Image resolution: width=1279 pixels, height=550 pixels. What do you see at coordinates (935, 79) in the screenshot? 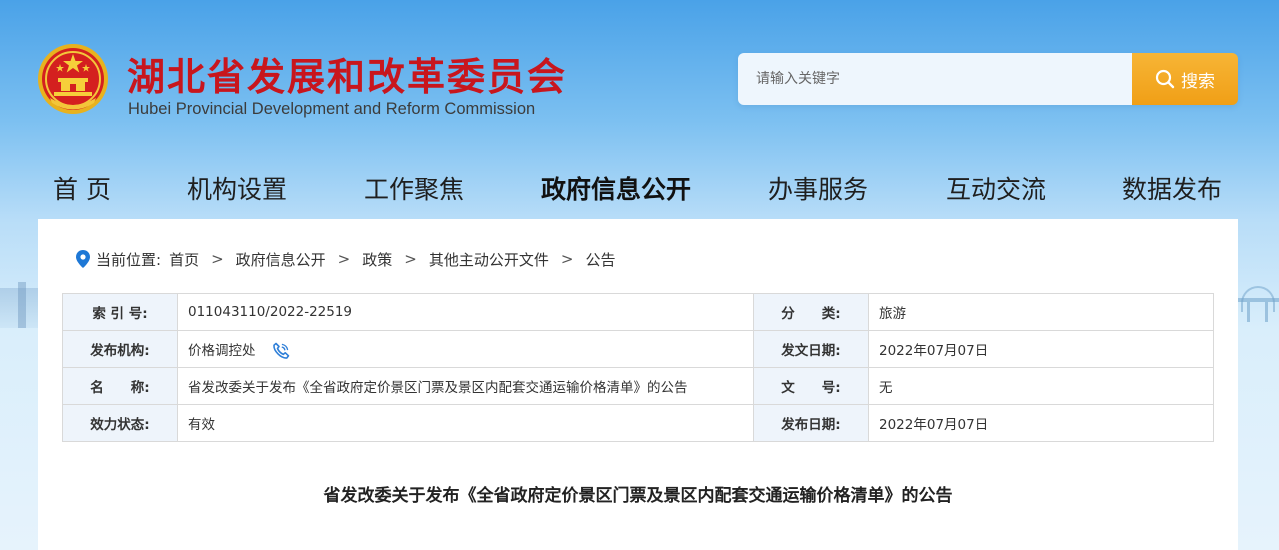
I see `search-input` at bounding box center [935, 79].